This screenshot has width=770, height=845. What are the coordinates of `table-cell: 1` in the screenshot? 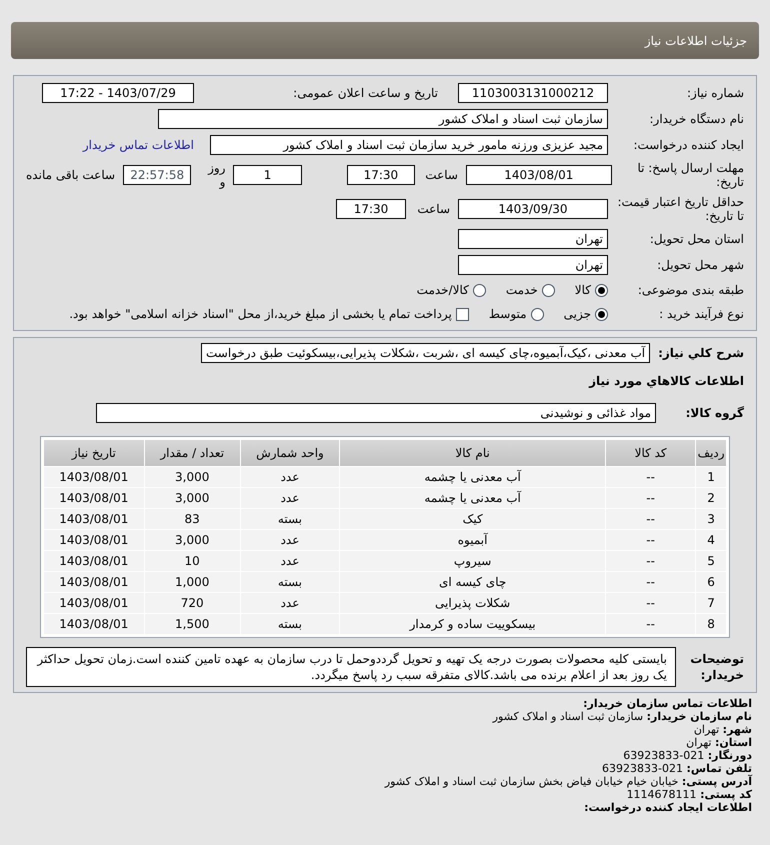 It's located at (711, 477).